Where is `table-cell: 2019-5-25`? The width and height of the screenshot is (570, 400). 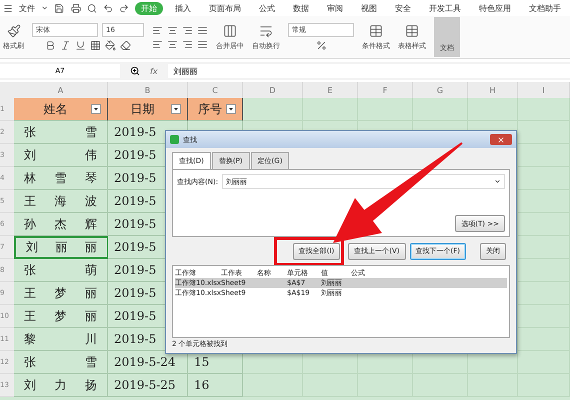
table-cell: 2019-5-25 is located at coordinates (148, 385).